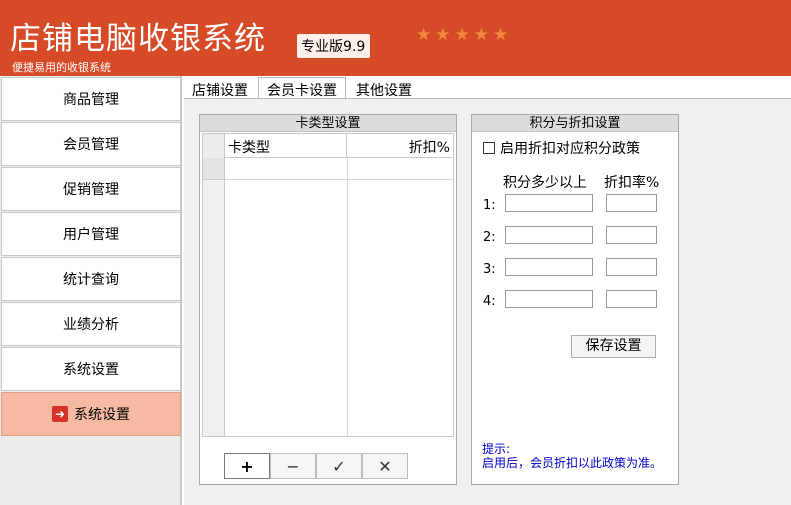 The image size is (791, 505). What do you see at coordinates (214, 146) in the screenshot?
I see `grid-corner` at bounding box center [214, 146].